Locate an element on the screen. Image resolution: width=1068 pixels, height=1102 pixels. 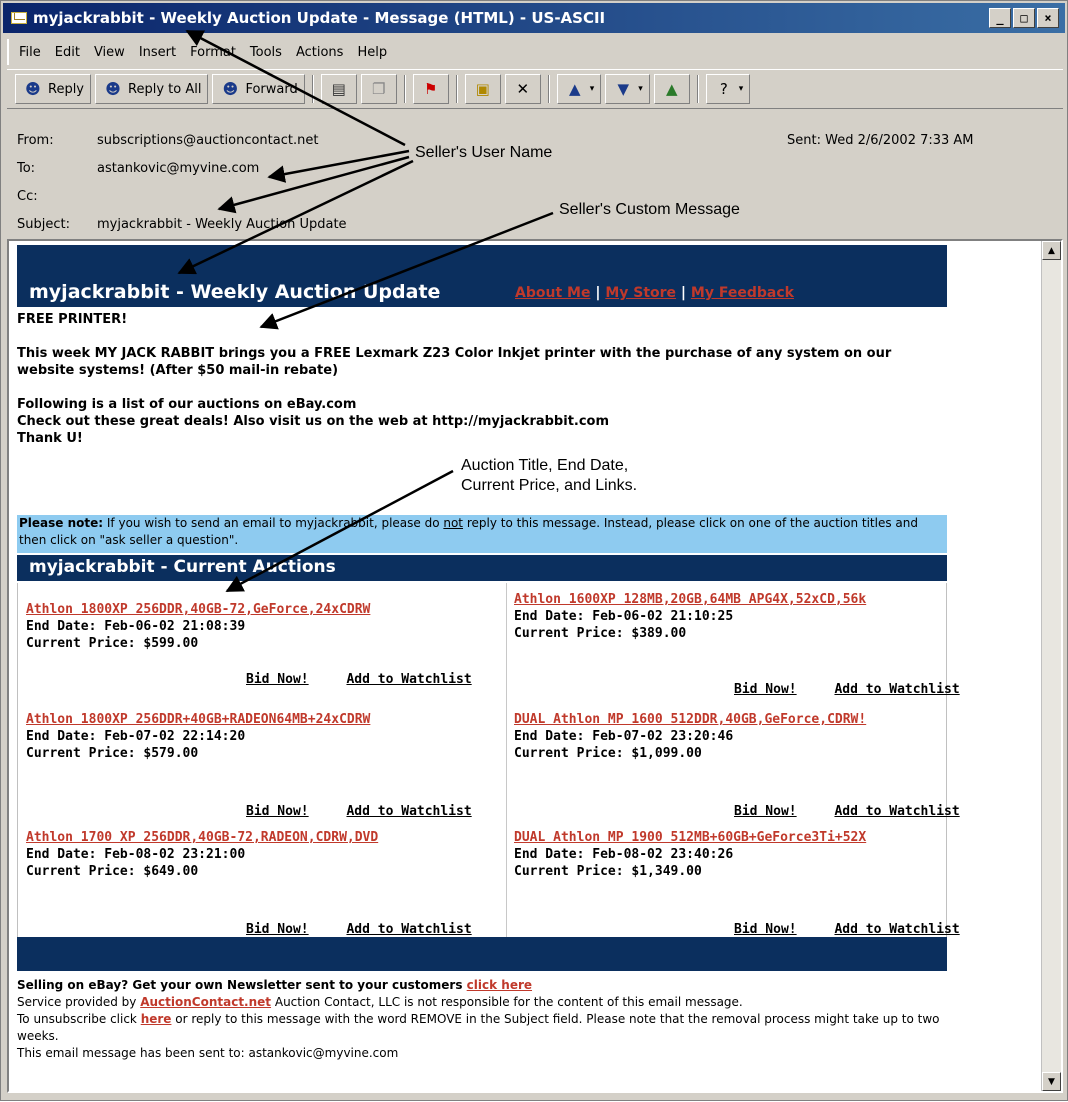
reply-button: ☻ Reply is located at coordinates (53, 89).